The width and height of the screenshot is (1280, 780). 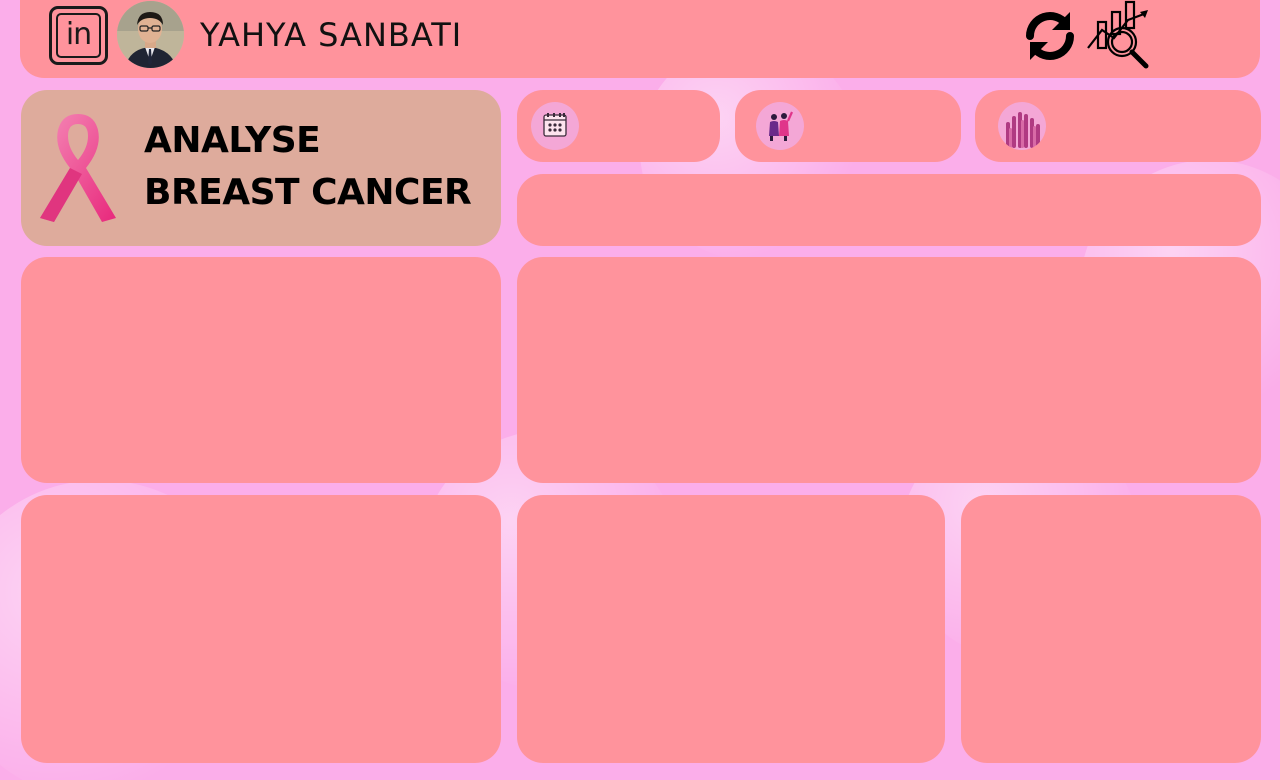 What do you see at coordinates (331, 35) in the screenshot?
I see `user-name: YAHYA SANBATI` at bounding box center [331, 35].